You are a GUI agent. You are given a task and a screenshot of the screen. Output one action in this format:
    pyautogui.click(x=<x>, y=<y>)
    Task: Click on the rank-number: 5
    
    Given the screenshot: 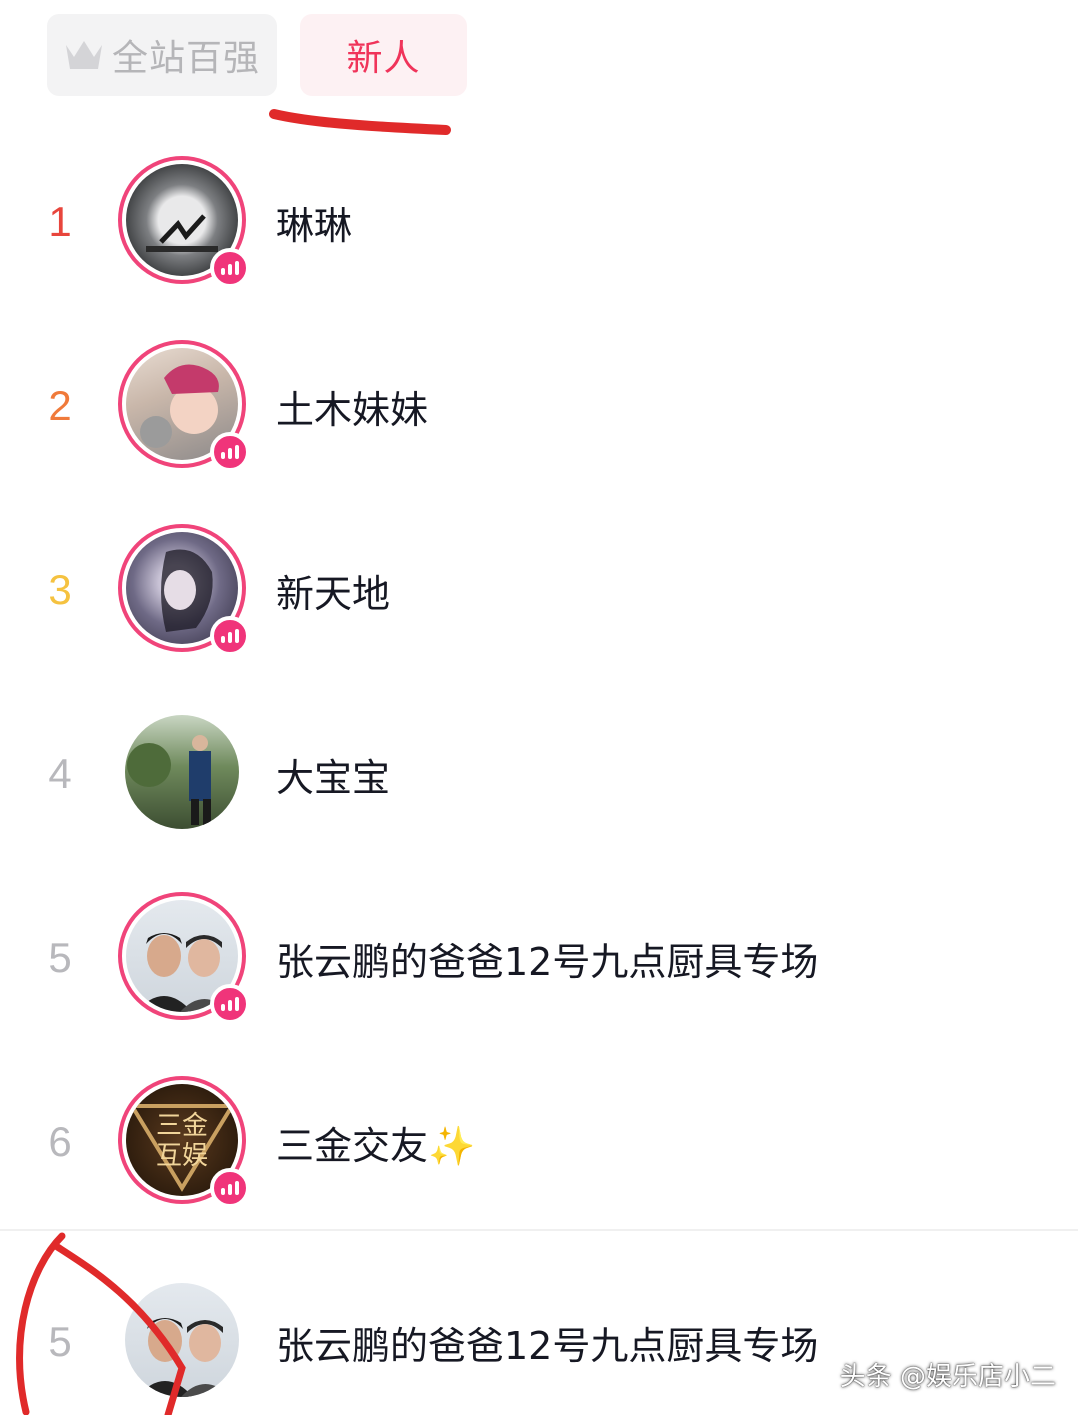 What is the action you would take?
    pyautogui.click(x=60, y=957)
    